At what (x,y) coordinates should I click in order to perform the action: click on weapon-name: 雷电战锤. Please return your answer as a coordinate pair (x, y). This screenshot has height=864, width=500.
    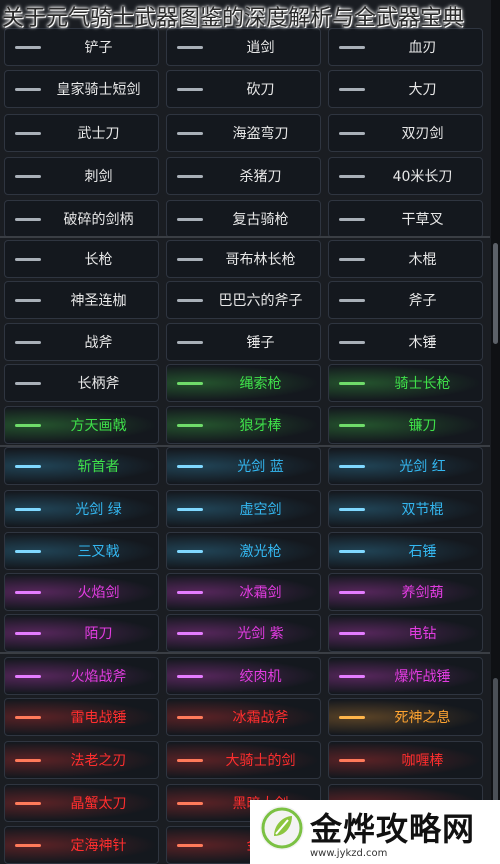
    Looking at the image, I should click on (98, 718).